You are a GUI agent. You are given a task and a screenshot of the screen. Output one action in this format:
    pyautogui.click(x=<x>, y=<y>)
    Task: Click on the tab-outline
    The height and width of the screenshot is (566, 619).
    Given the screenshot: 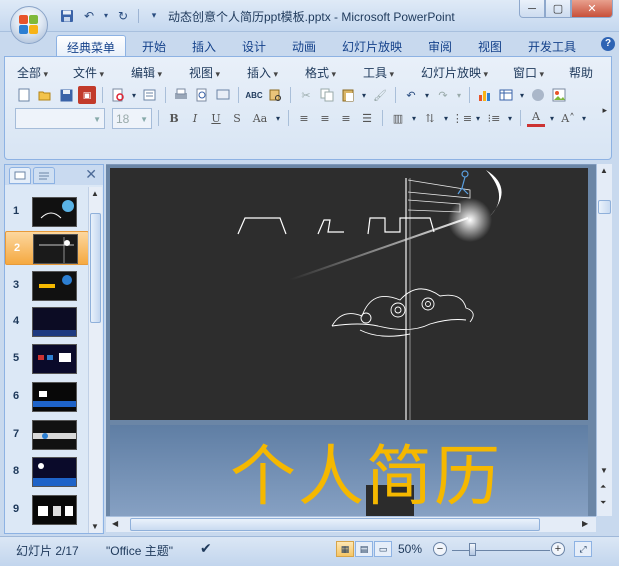 What is the action you would take?
    pyautogui.click(x=44, y=175)
    